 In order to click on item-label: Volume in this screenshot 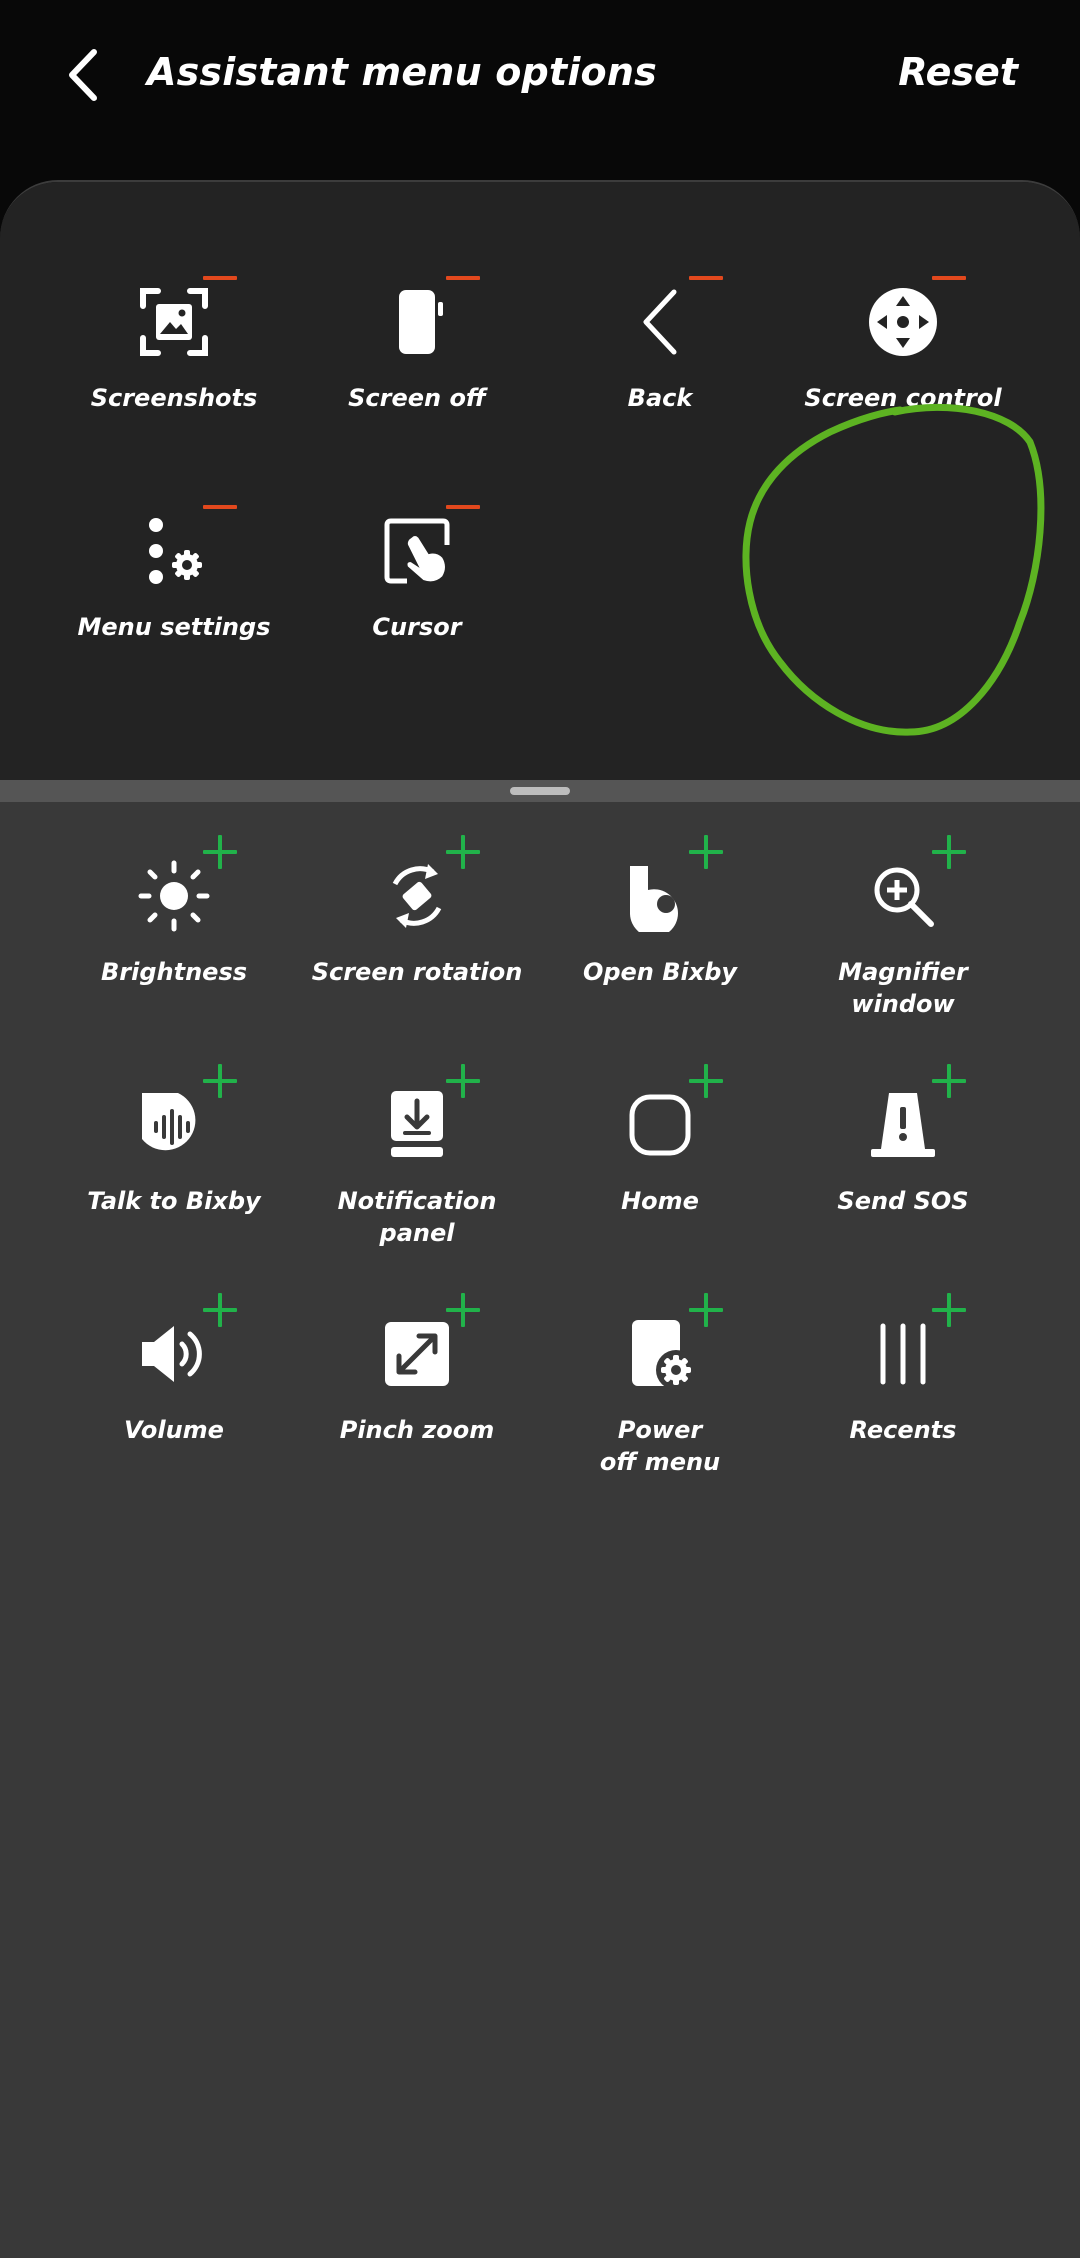, I will do `click(174, 1430)`.